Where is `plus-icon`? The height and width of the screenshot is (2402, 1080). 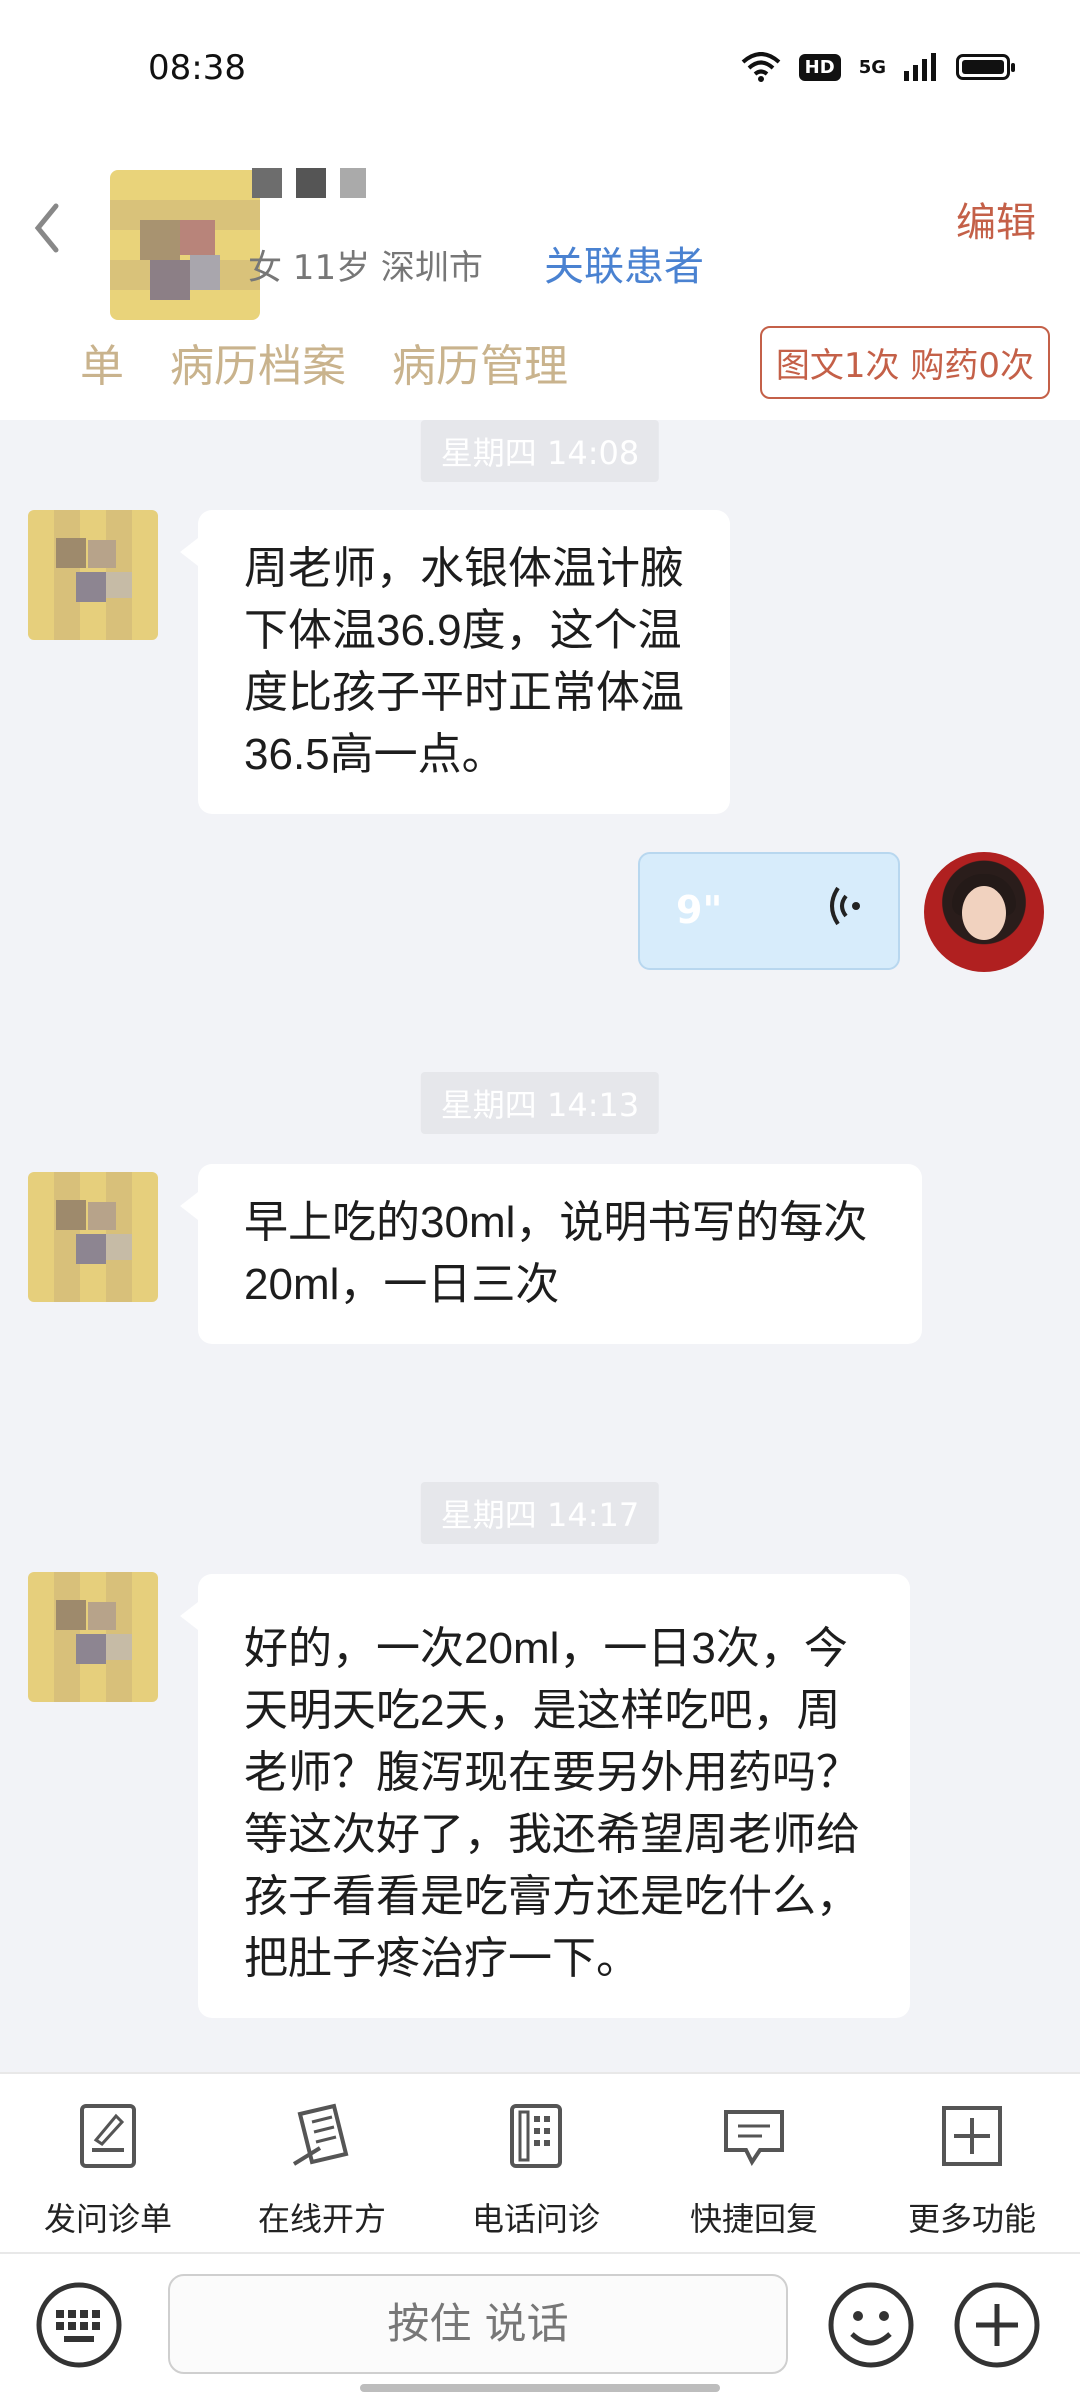 plus-icon is located at coordinates (997, 2325).